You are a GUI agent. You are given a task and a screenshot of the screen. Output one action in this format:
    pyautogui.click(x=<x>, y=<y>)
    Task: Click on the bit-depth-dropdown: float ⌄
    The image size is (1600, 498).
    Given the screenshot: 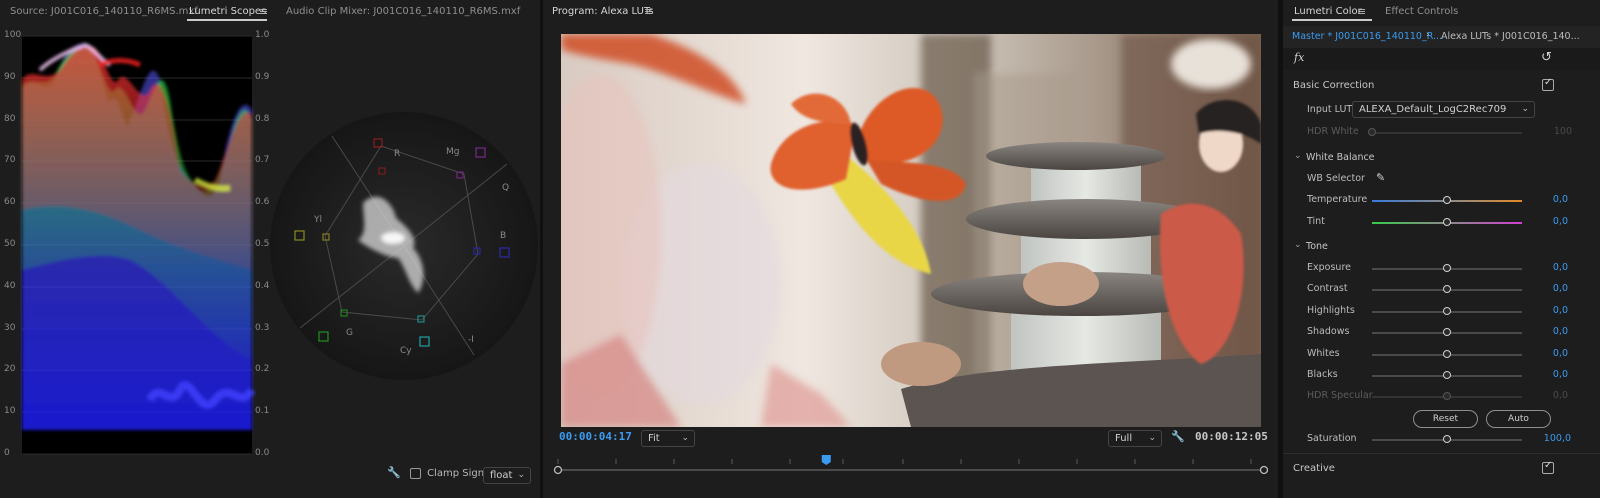 What is the action you would take?
    pyautogui.click(x=507, y=475)
    